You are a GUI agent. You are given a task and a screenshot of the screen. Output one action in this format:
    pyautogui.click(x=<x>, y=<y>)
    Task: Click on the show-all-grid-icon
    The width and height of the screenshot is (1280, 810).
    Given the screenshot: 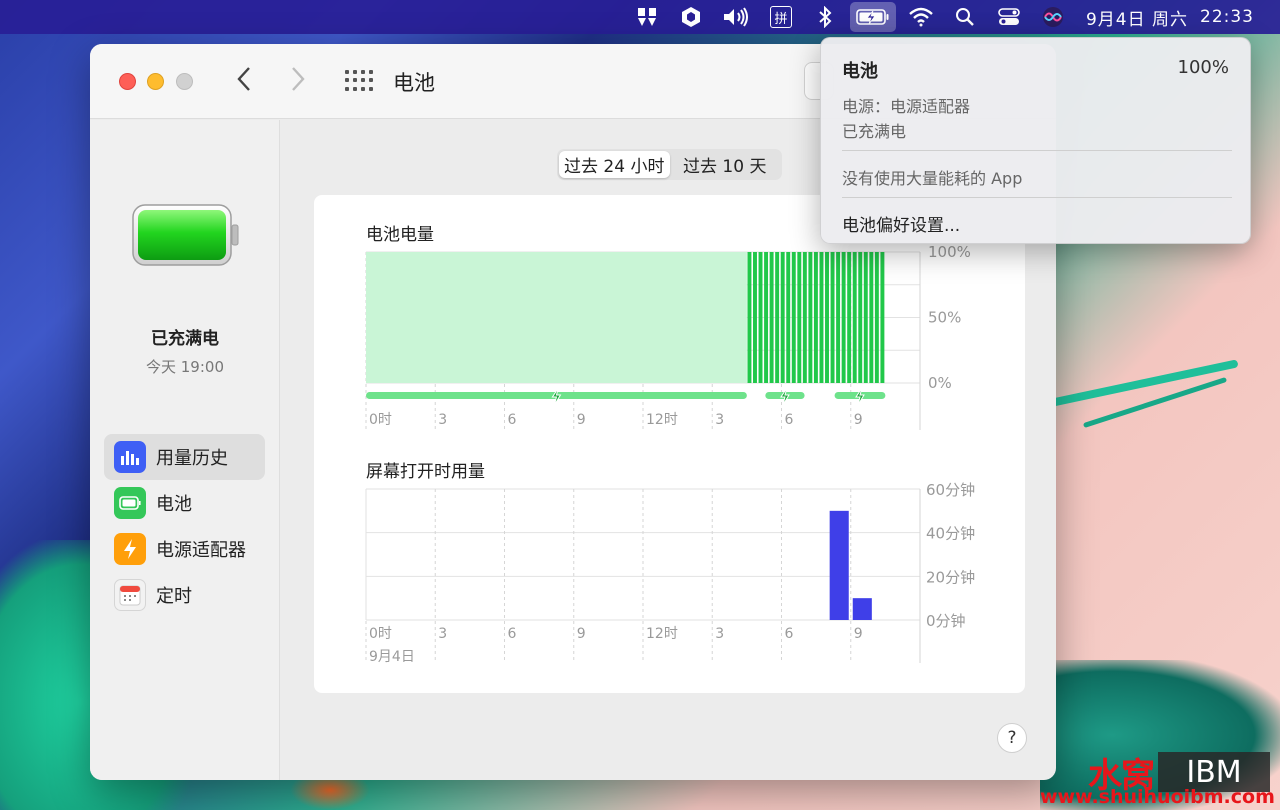 What is the action you would take?
    pyautogui.click(x=359, y=81)
    